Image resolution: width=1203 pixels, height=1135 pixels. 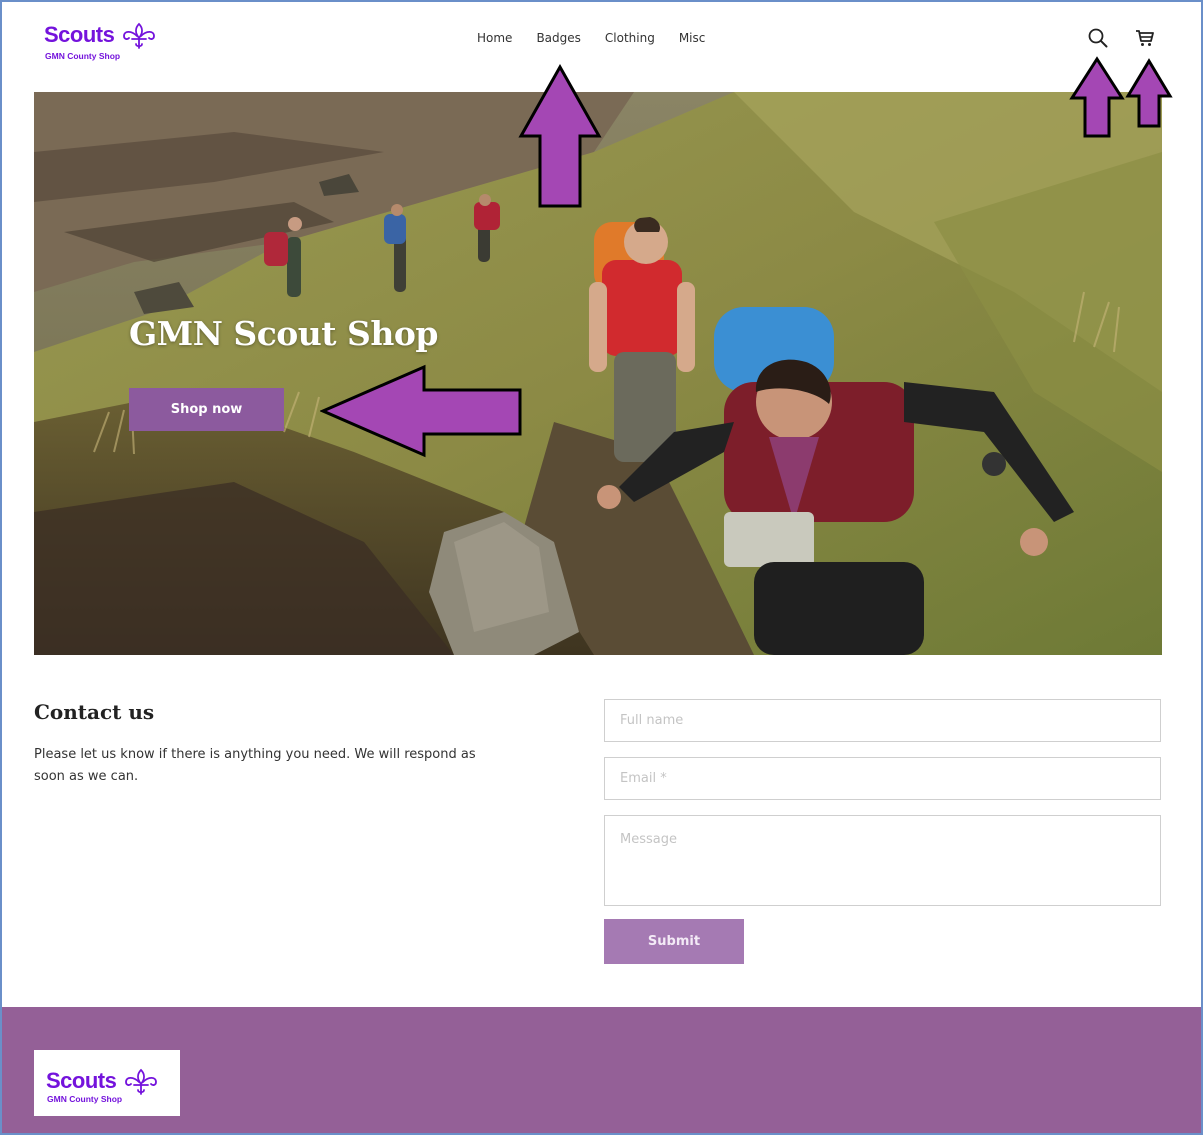 I want to click on footer-logo: Scouts GMN County Shop, so click(x=107, y=1083).